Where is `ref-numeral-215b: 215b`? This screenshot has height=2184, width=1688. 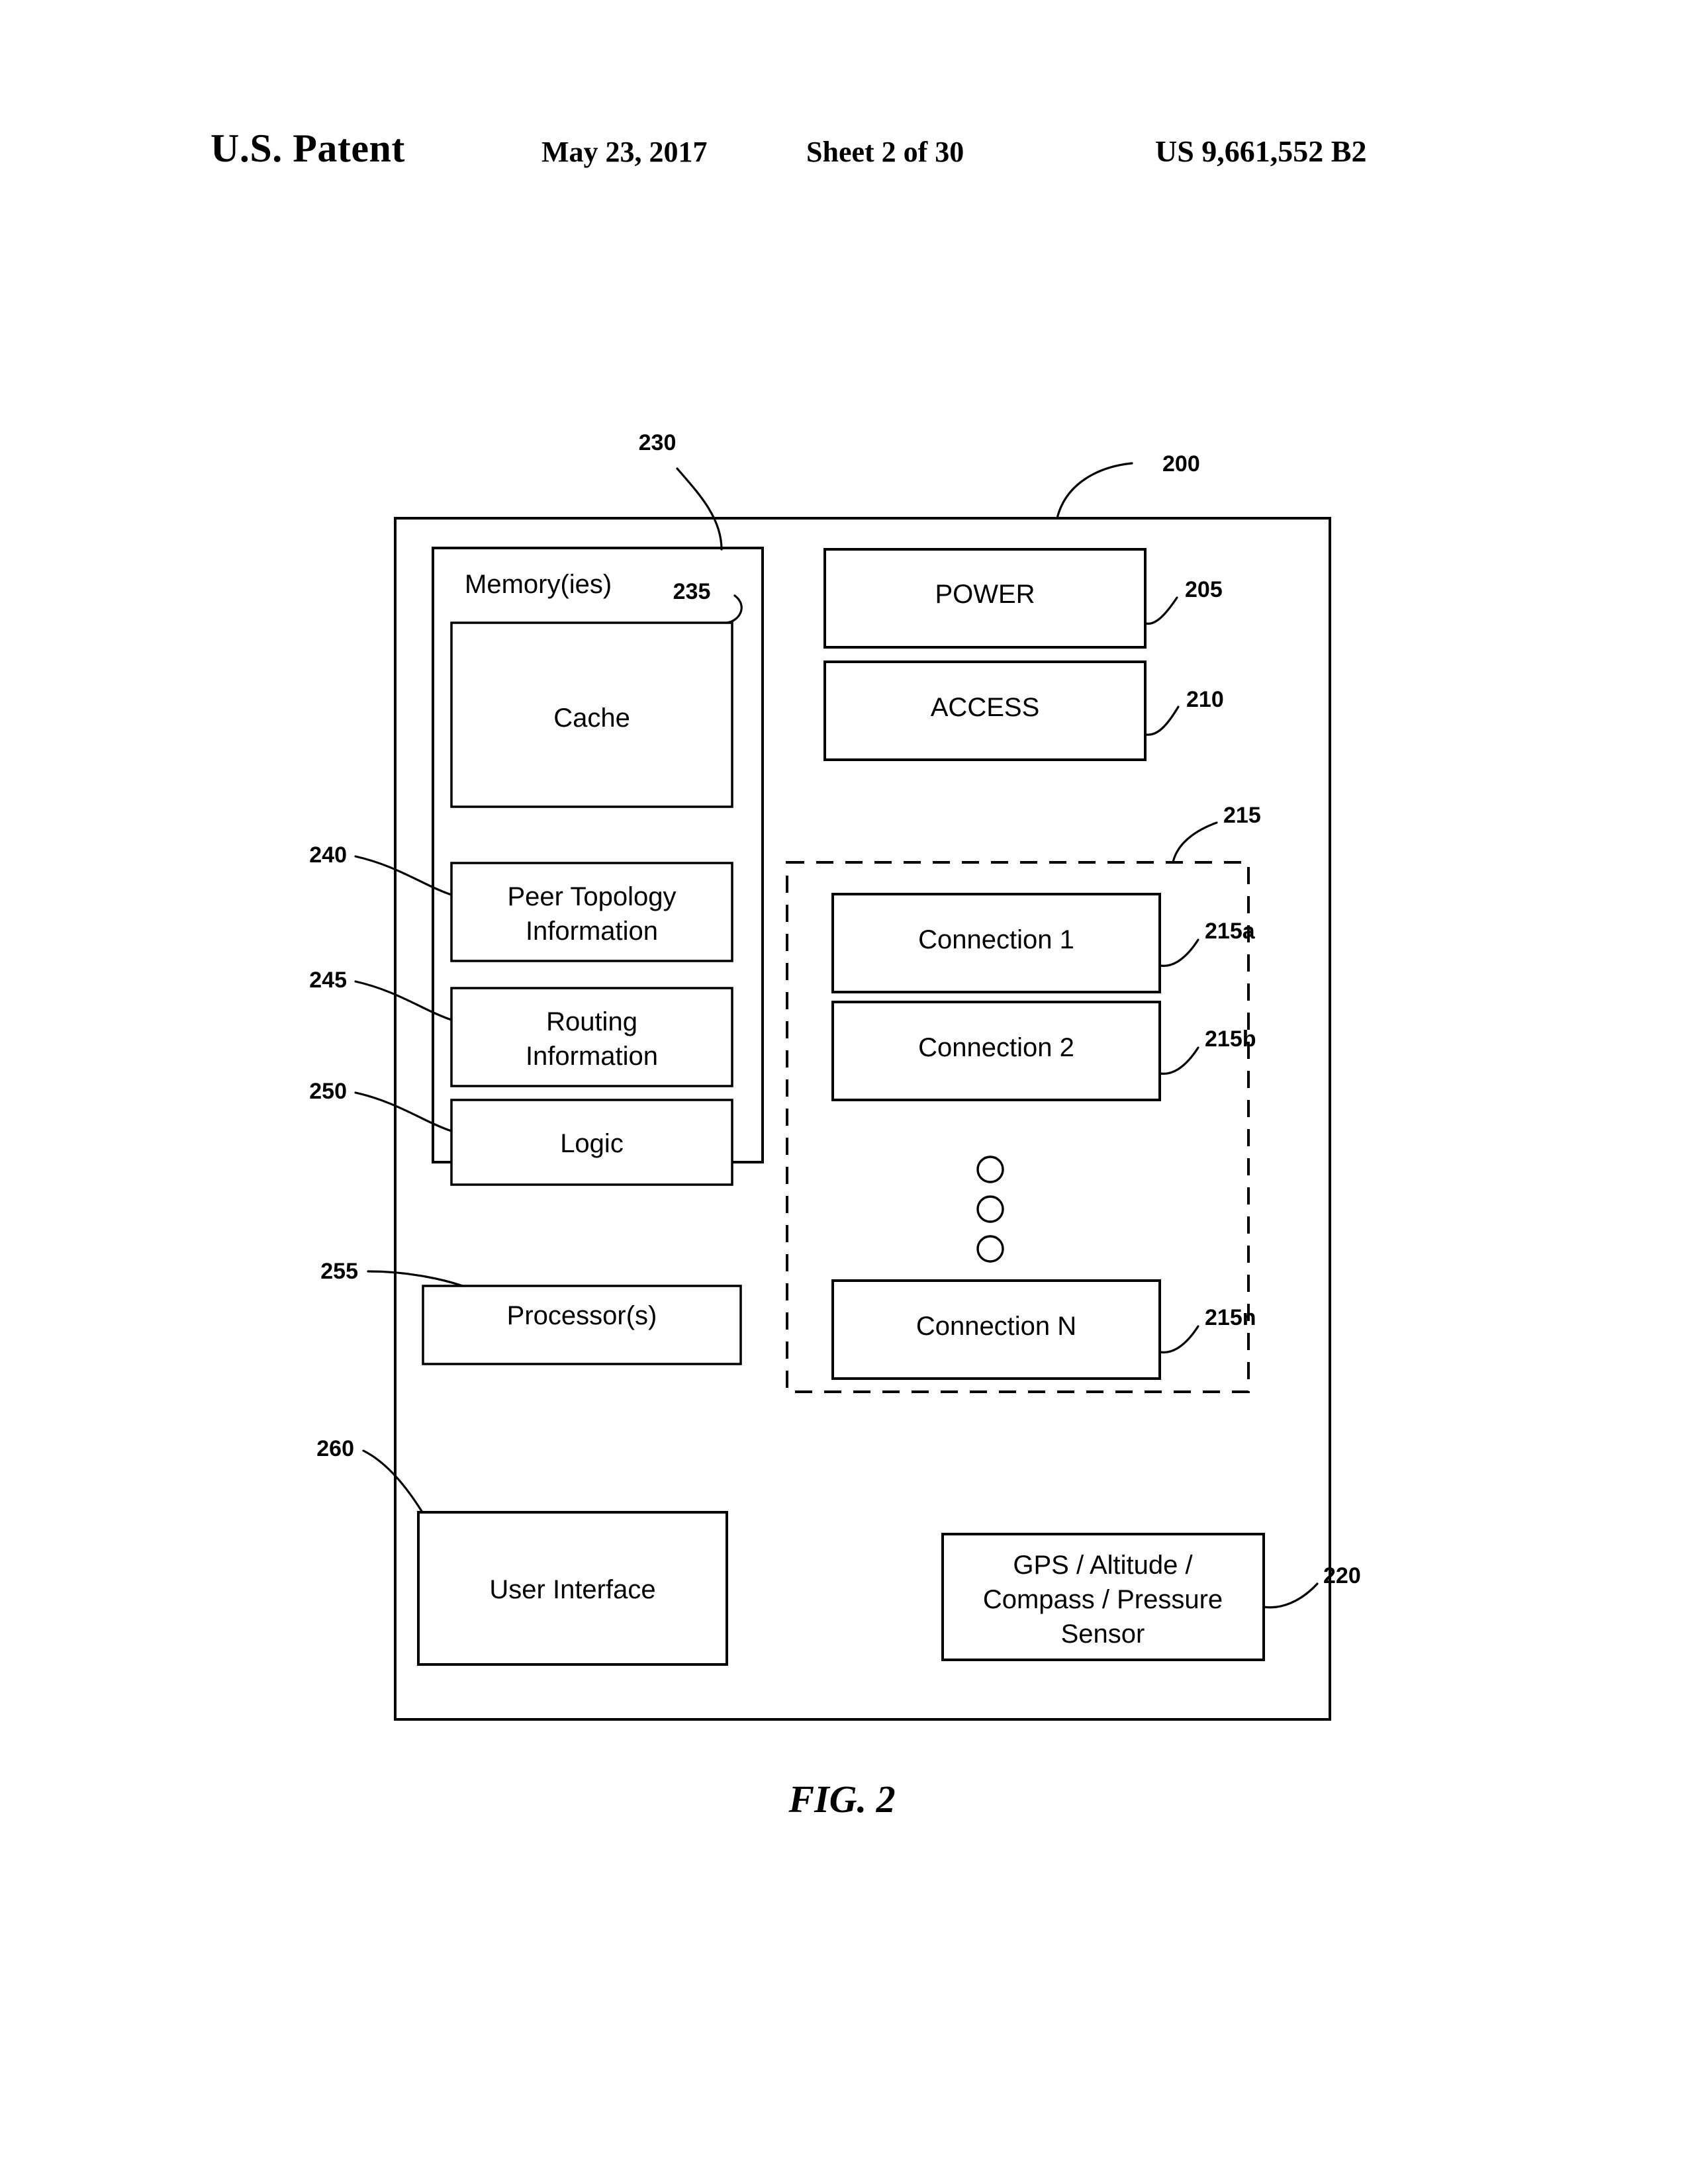 ref-numeral-215b: 215b is located at coordinates (1230, 1039).